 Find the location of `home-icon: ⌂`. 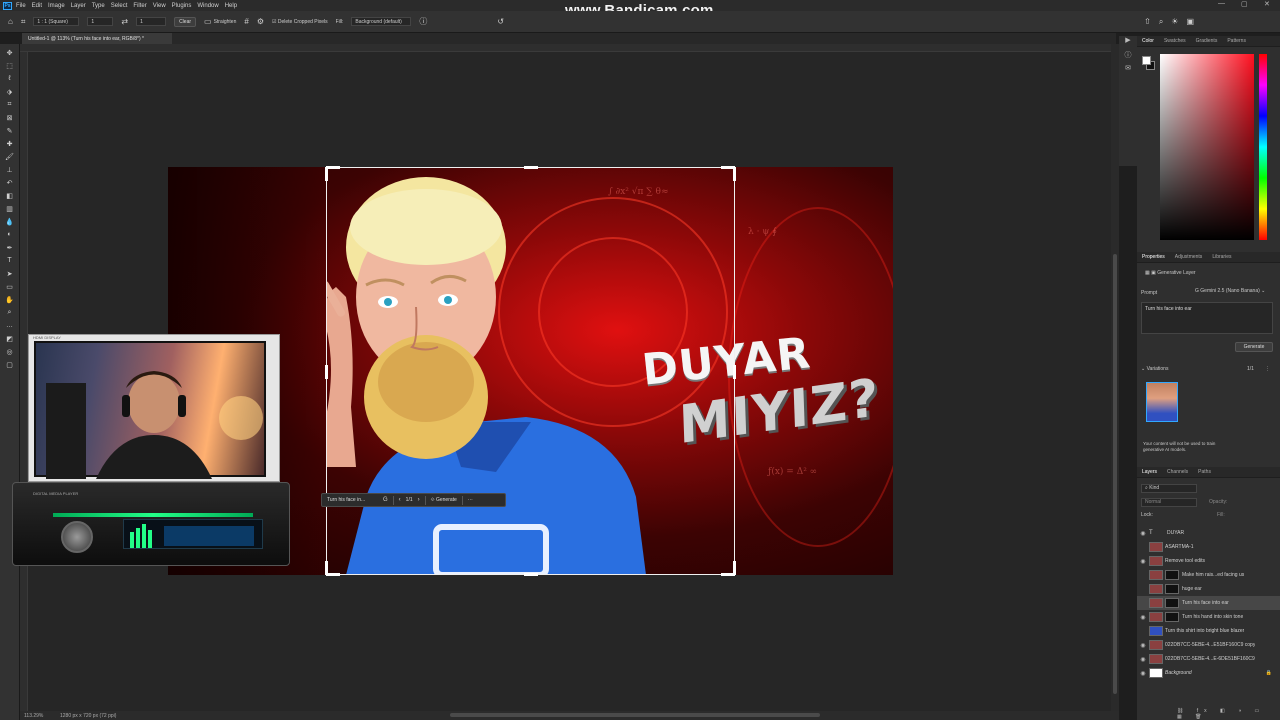

home-icon: ⌂ is located at coordinates (10, 21).